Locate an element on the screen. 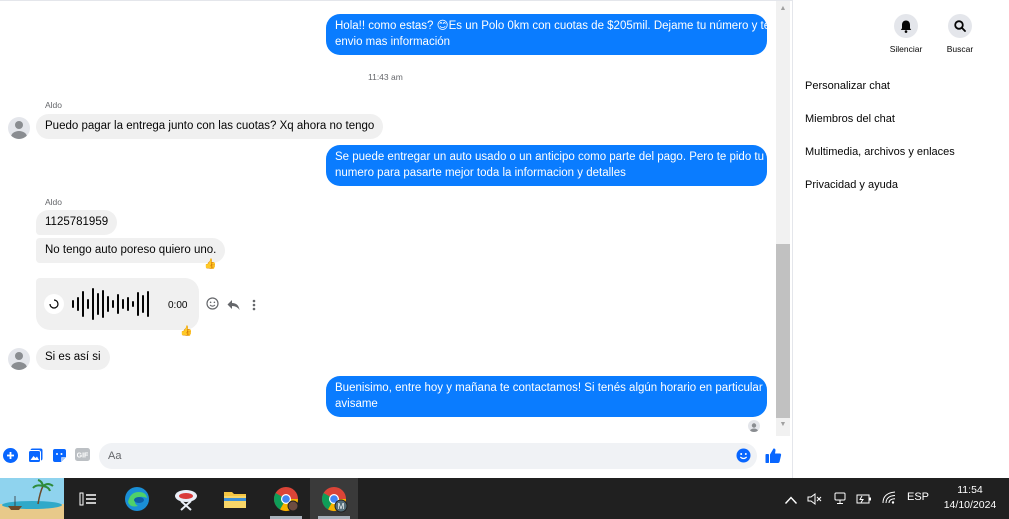 The width and height of the screenshot is (1009, 519). gif-icon: GIF is located at coordinates (83, 456).